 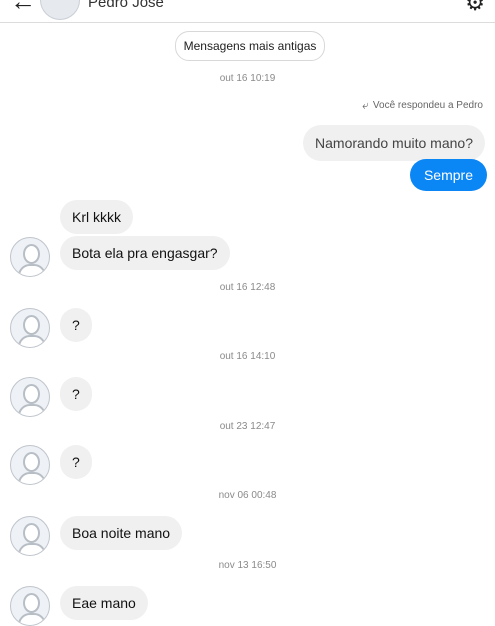 I want to click on arrow-left-icon: ←, so click(x=23, y=7).